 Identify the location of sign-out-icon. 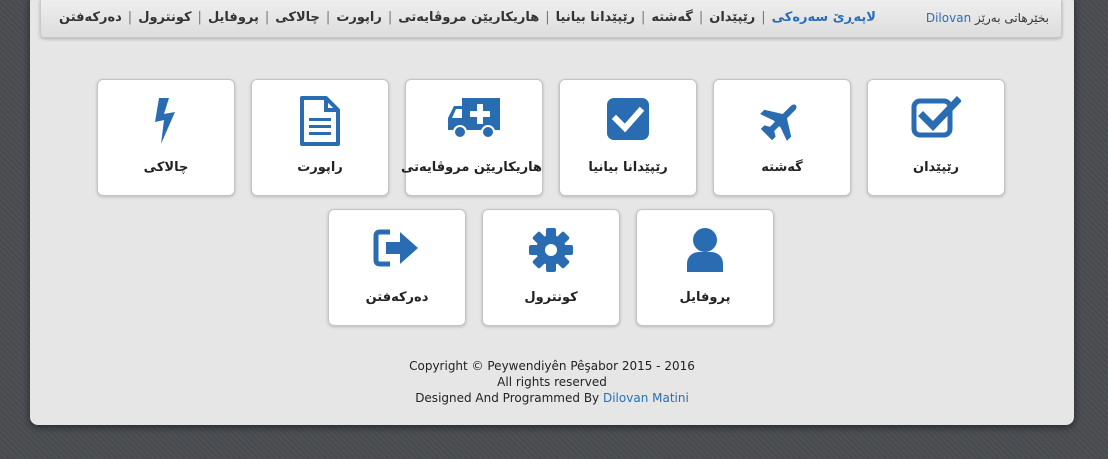
(395, 248).